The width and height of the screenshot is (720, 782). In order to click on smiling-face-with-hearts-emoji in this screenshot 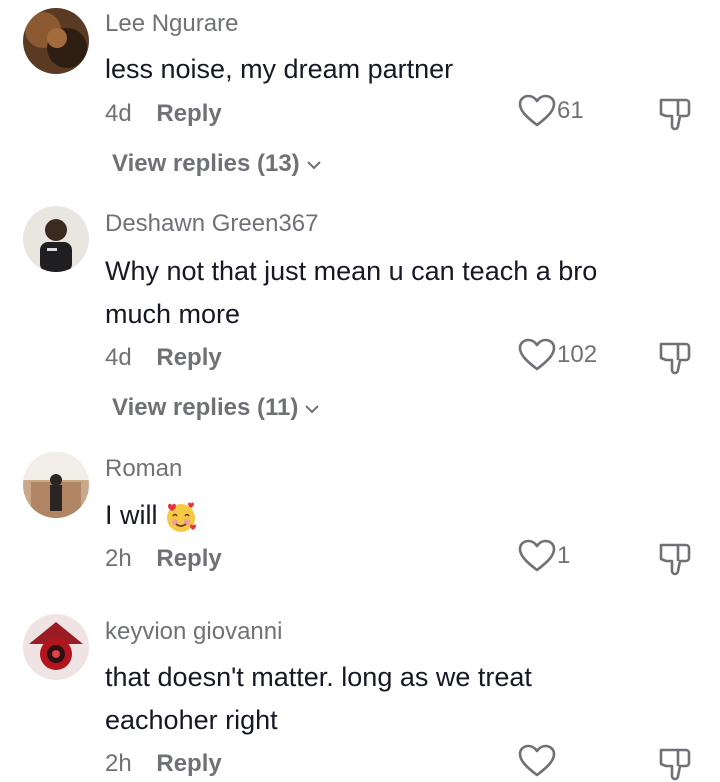, I will do `click(181, 517)`.